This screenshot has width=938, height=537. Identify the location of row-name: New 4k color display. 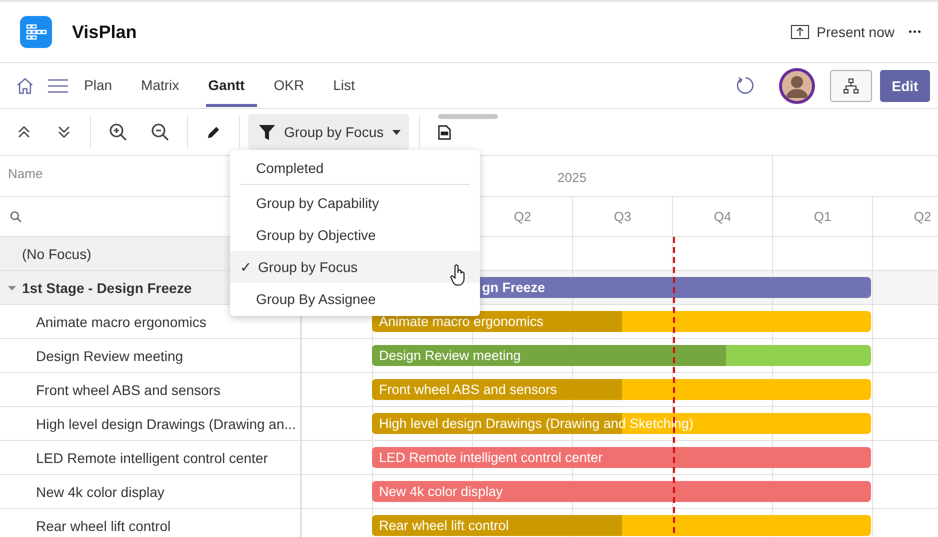
(99, 492).